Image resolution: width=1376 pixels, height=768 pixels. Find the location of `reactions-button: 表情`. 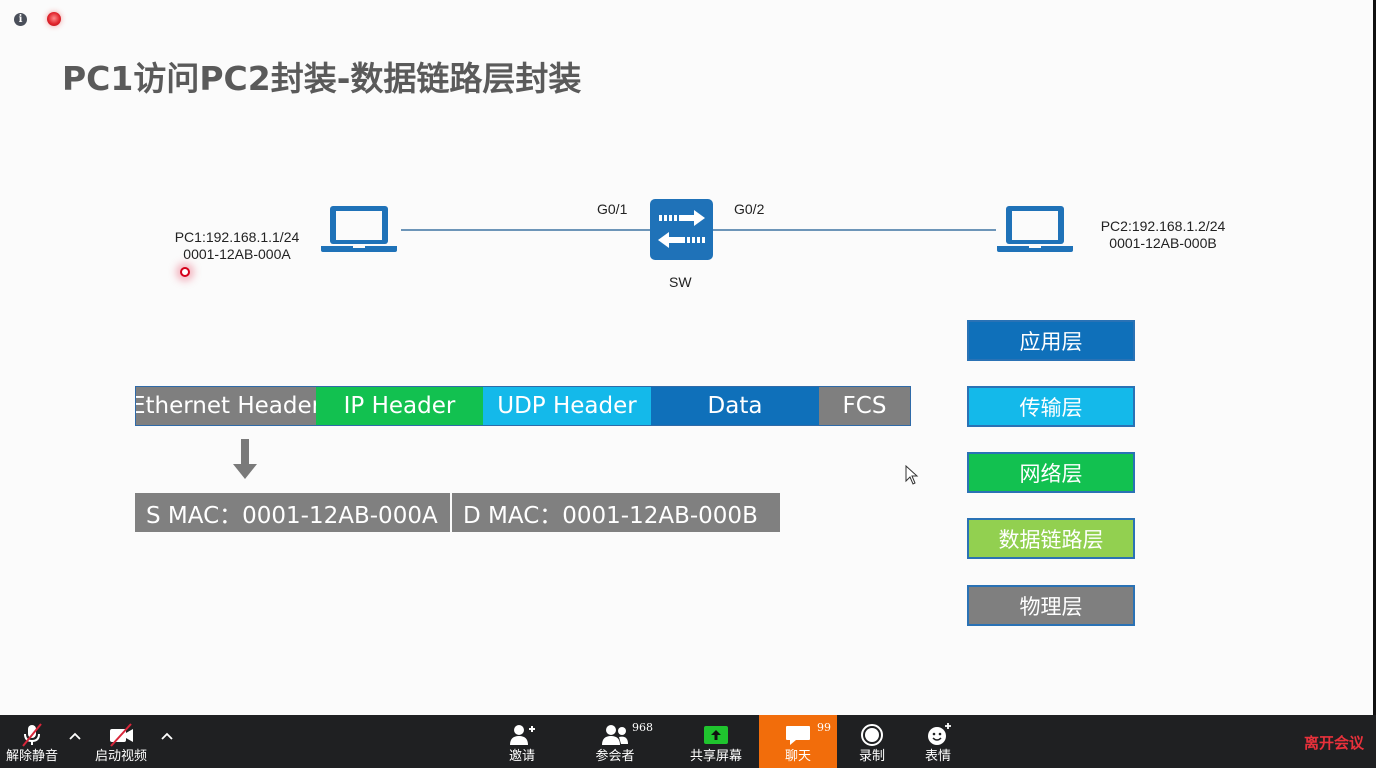

reactions-button: 表情 is located at coordinates (938, 741).